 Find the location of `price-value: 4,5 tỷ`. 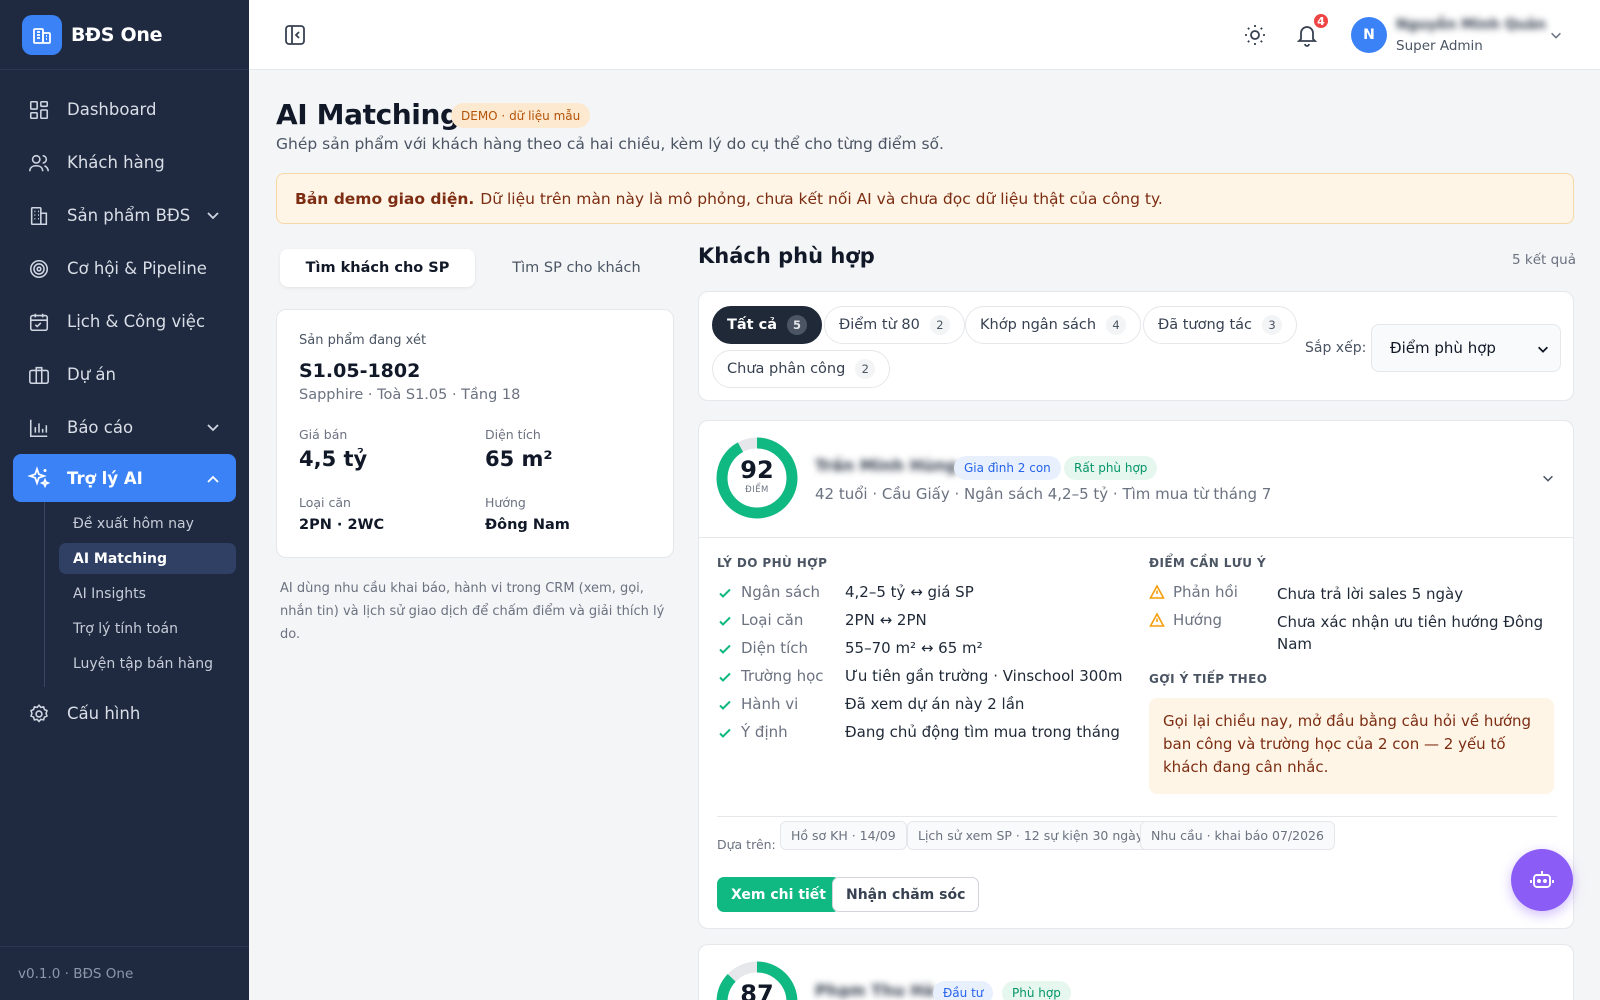

price-value: 4,5 tỷ is located at coordinates (333, 459).